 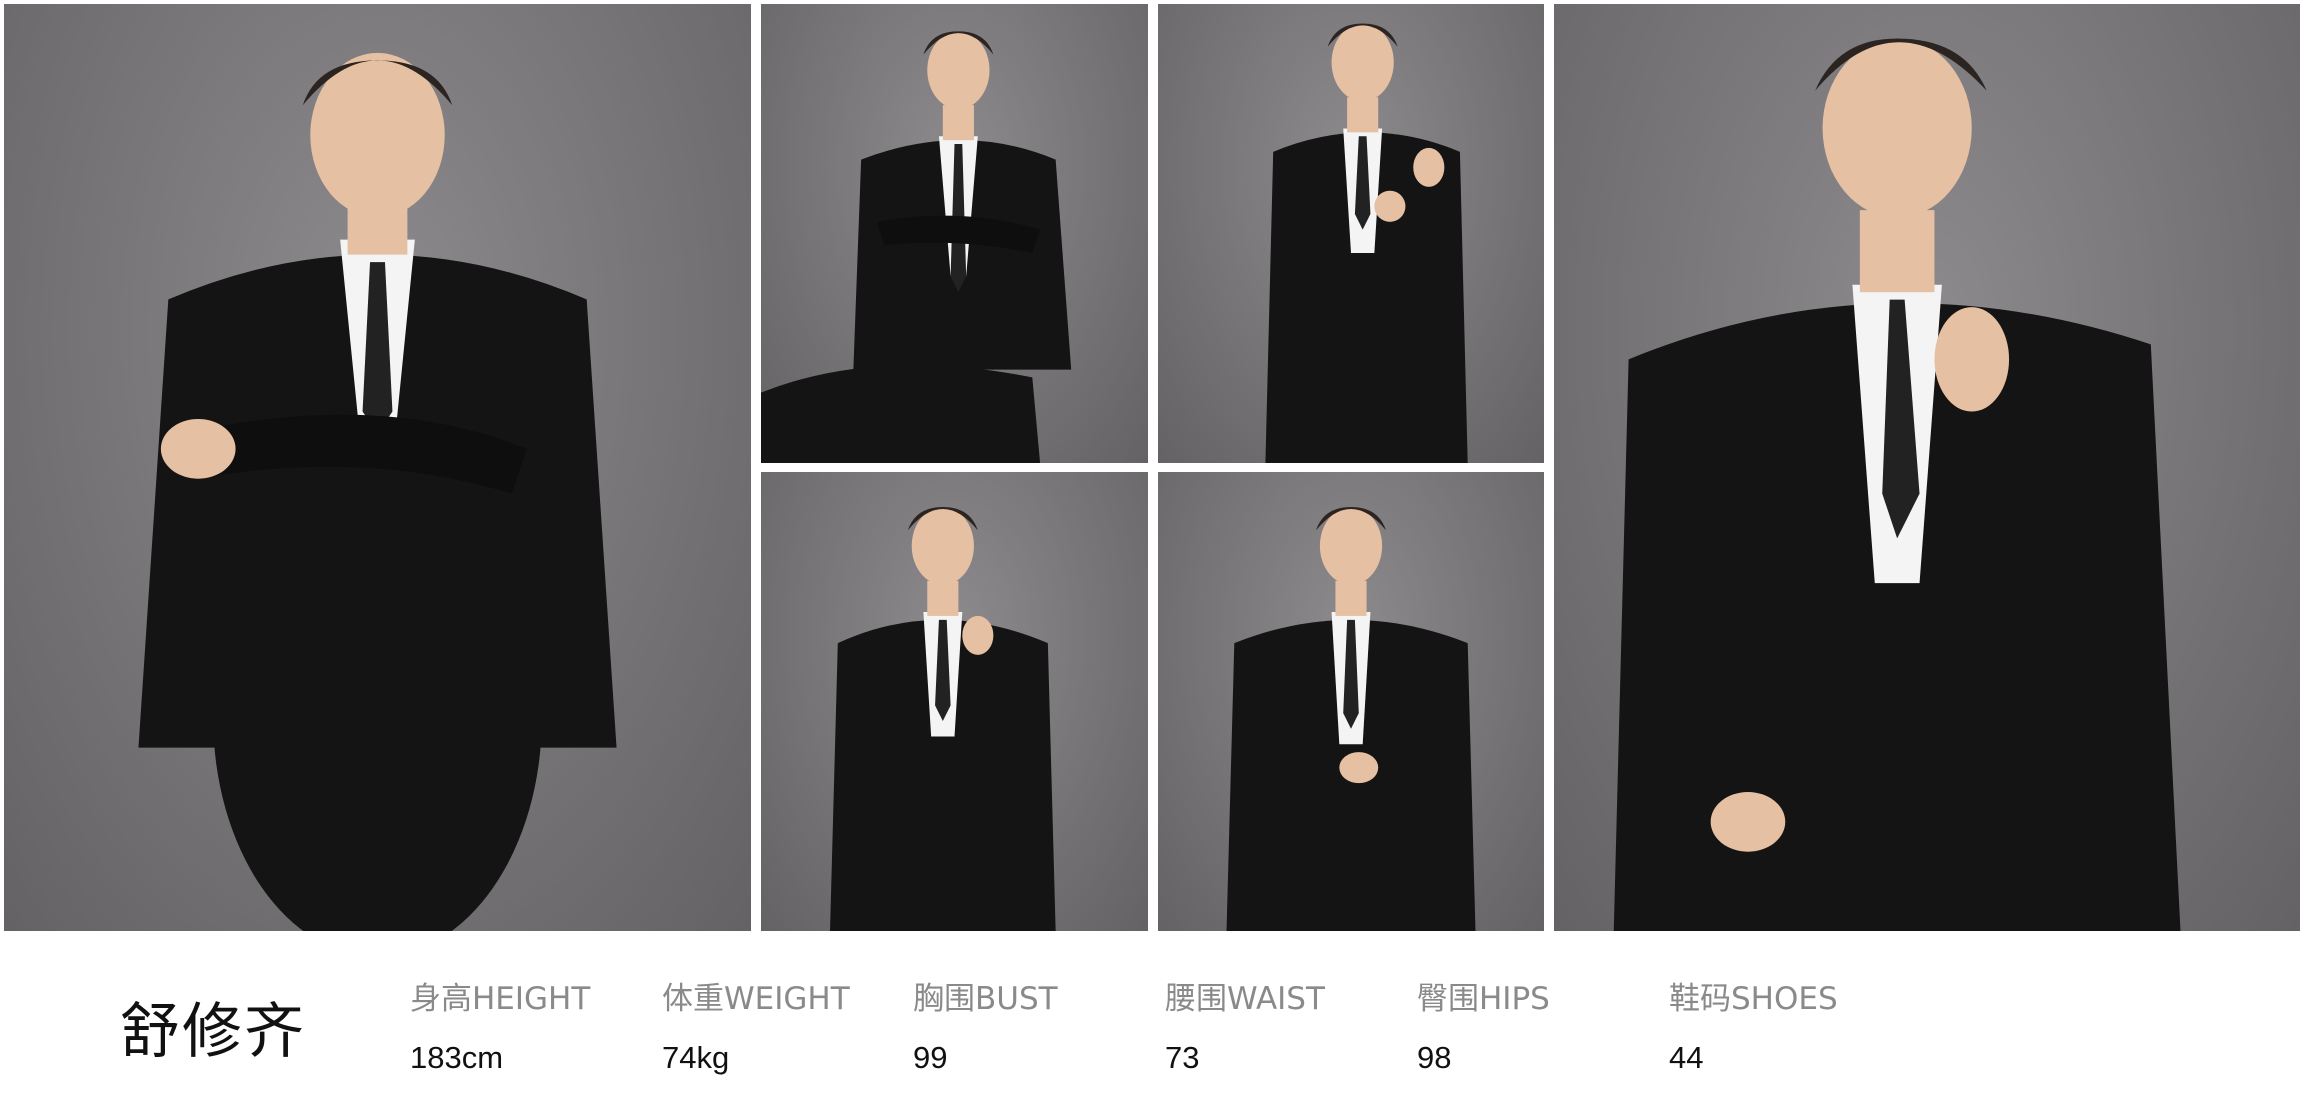 What do you see at coordinates (1245, 1024) in the screenshot?
I see `stat-waist: 腰围WAIST 73` at bounding box center [1245, 1024].